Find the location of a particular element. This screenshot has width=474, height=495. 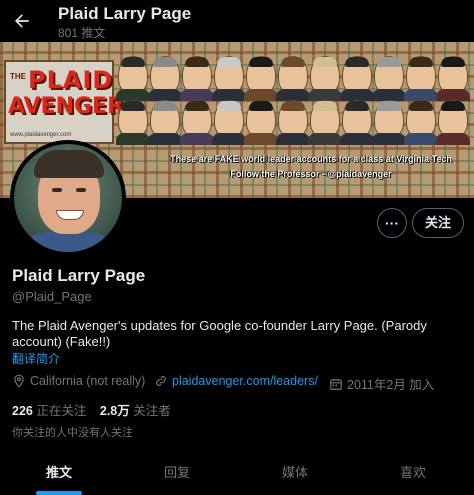

followers-link: 2.8万 关注者 is located at coordinates (135, 409).